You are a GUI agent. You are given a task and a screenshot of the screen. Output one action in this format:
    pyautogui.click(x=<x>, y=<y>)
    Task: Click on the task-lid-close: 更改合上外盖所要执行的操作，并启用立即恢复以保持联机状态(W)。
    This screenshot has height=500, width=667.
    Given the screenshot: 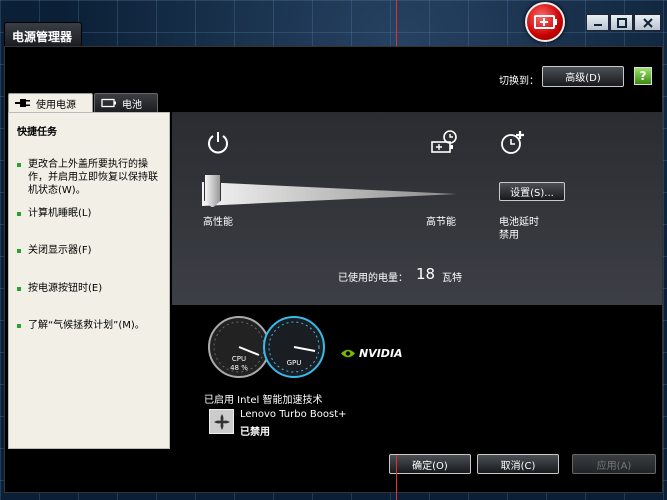 What is the action you would take?
    pyautogui.click(x=91, y=177)
    